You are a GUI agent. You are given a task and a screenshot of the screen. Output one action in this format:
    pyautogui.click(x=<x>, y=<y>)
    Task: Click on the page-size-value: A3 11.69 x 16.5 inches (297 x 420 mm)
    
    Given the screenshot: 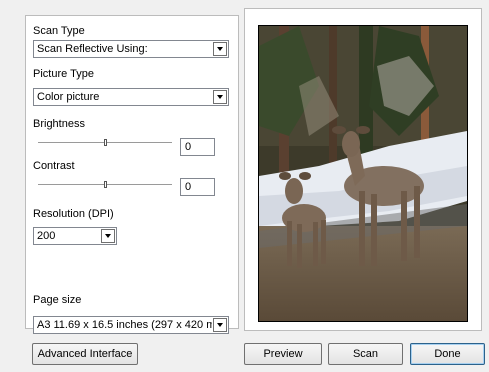 What is the action you would take?
    pyautogui.click(x=124, y=325)
    